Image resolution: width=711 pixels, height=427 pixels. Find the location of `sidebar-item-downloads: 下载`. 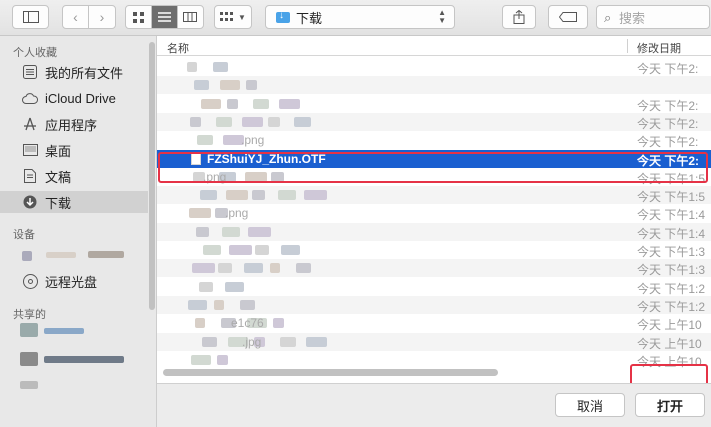

sidebar-item-downloads: 下载 is located at coordinates (74, 202).